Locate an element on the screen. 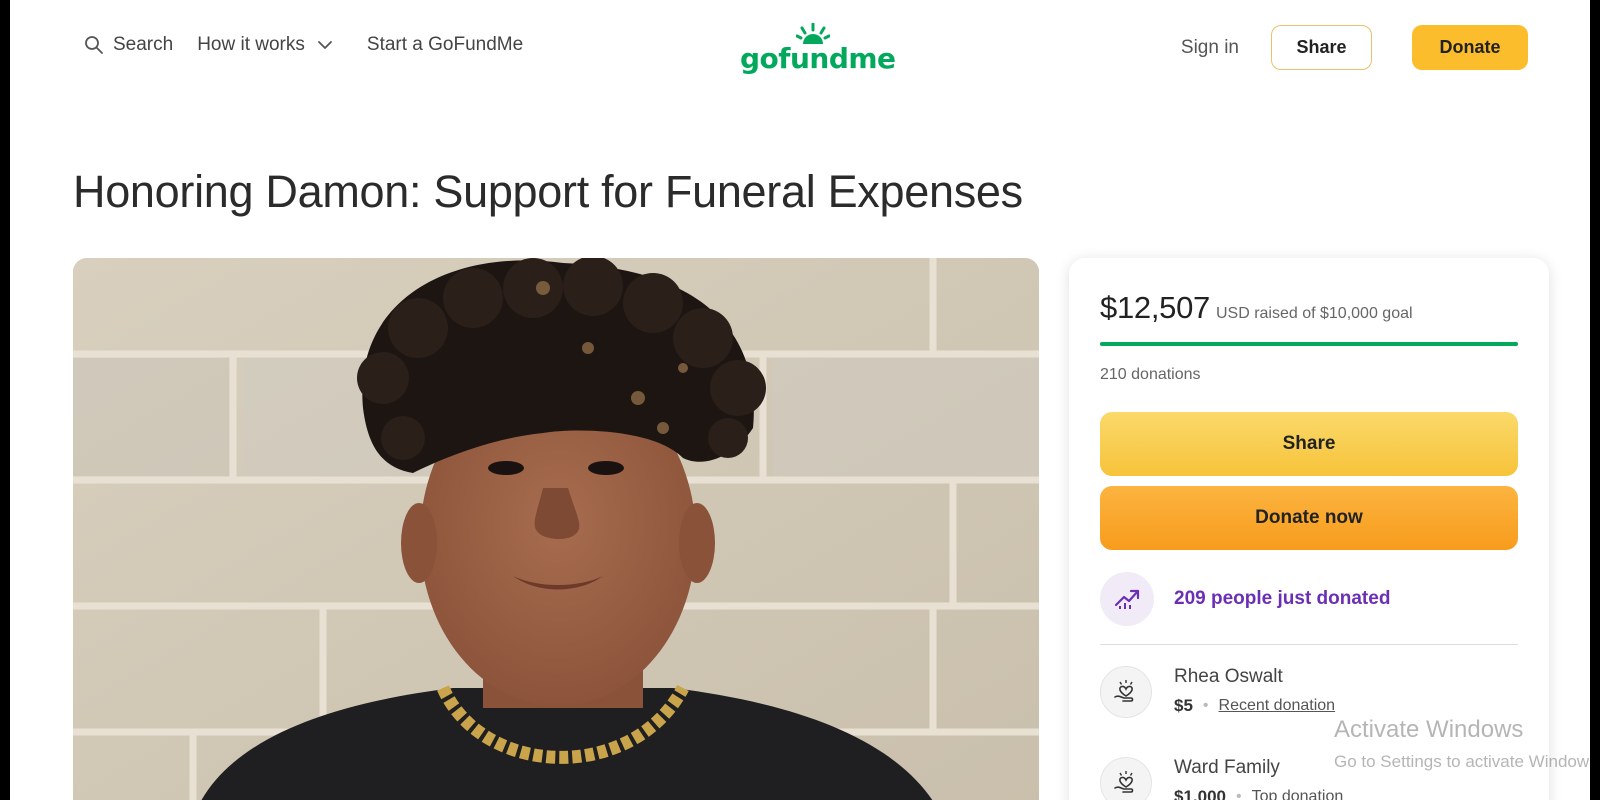 Image resolution: width=1600 pixels, height=800 pixels. chevron-down-icon is located at coordinates (324, 45).